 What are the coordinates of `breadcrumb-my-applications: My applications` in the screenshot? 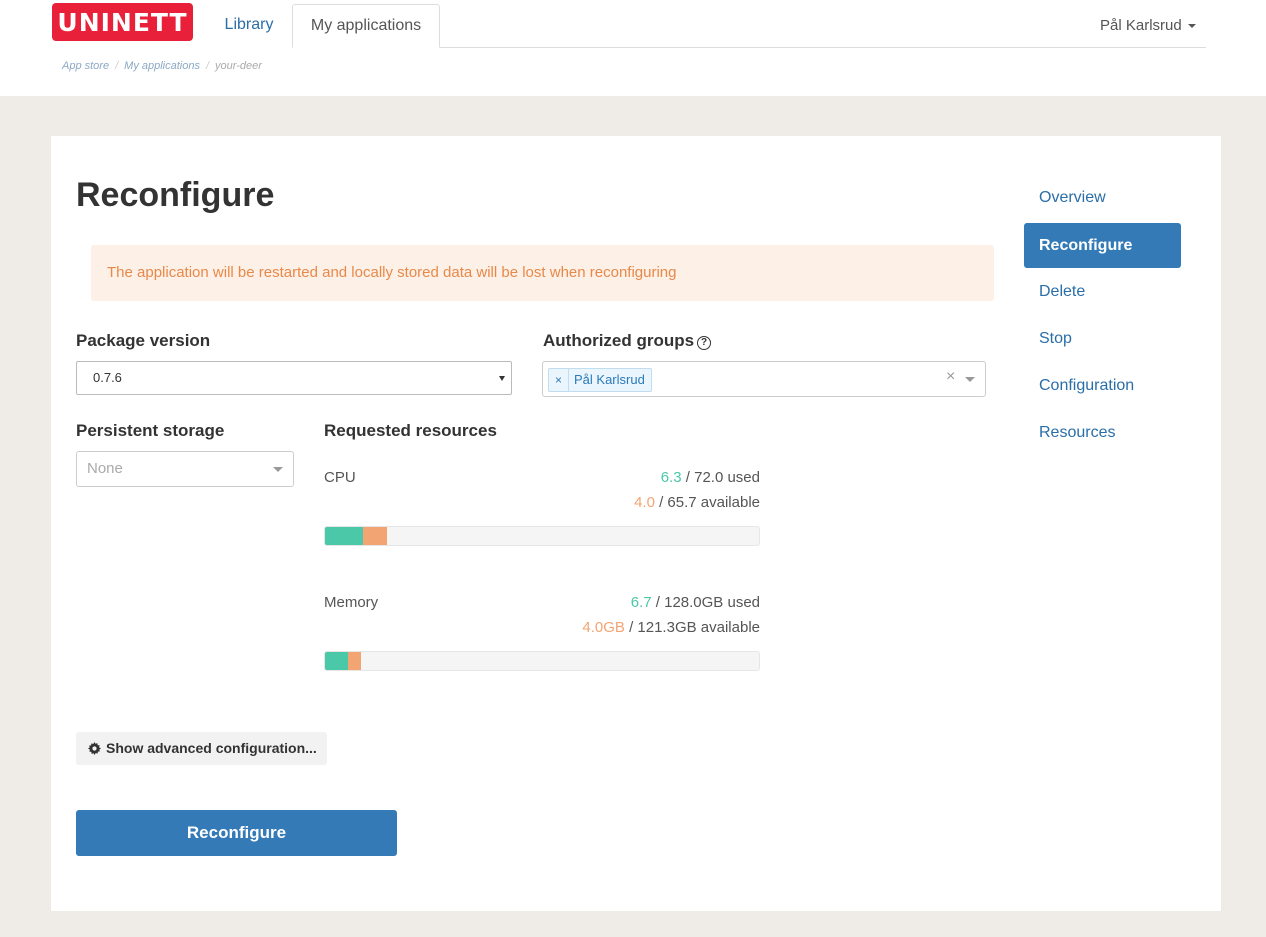 It's located at (162, 66).